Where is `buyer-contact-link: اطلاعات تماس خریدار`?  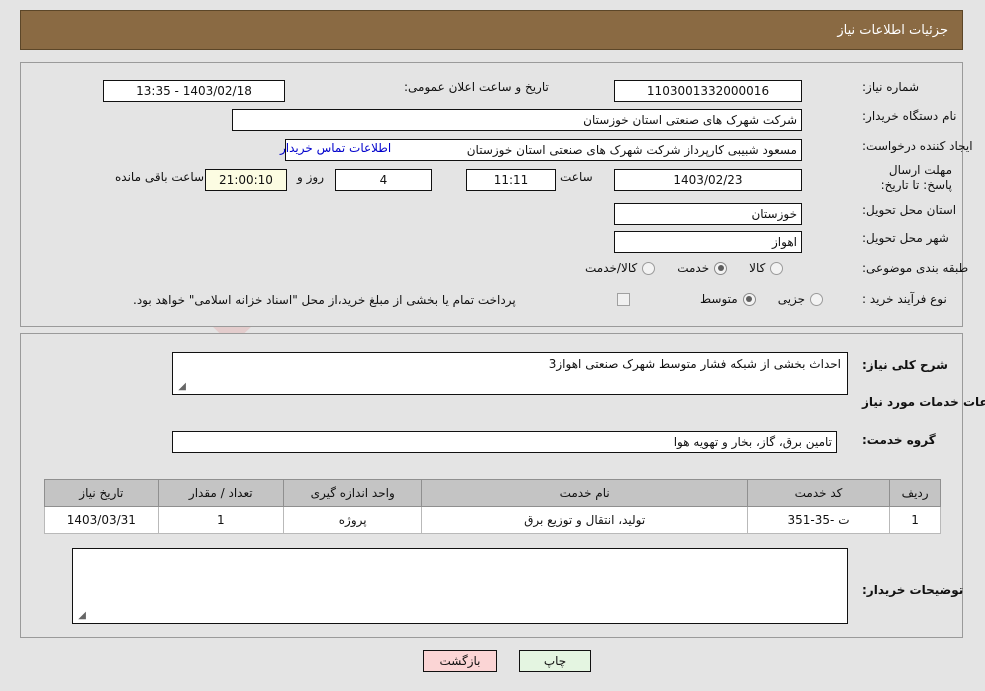
buyer-contact-link: اطلاعات تماس خریدار is located at coordinates (335, 148).